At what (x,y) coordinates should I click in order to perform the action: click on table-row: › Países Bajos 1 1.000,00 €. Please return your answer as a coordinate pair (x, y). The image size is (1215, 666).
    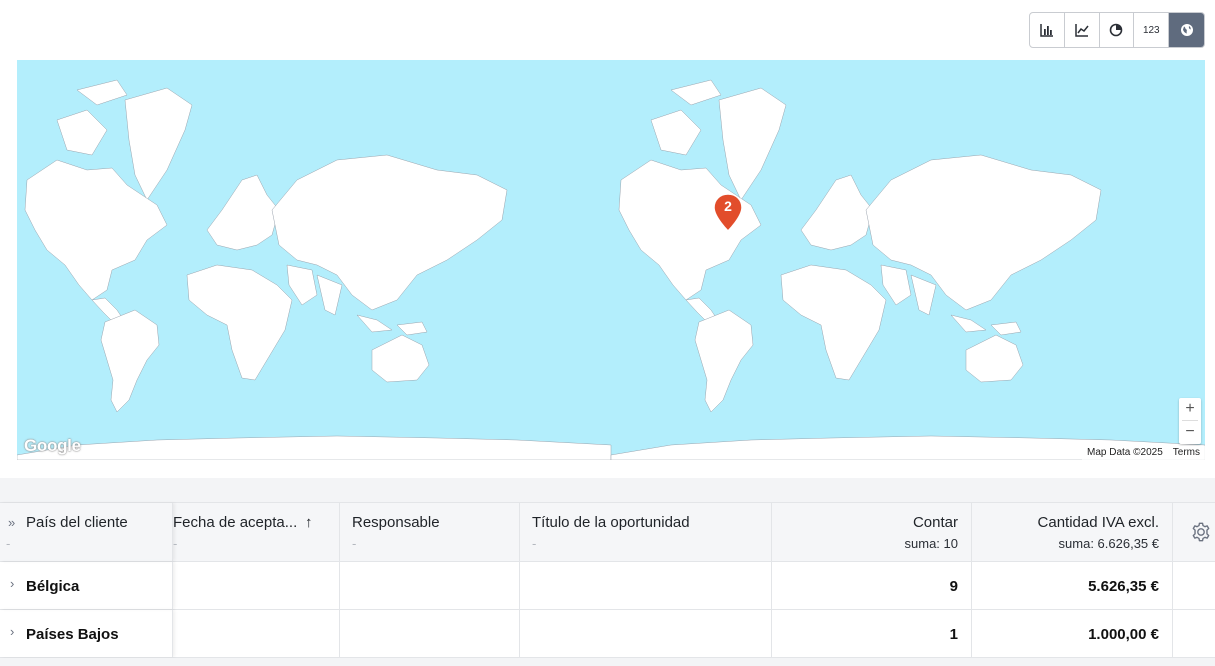
    Looking at the image, I should click on (607, 634).